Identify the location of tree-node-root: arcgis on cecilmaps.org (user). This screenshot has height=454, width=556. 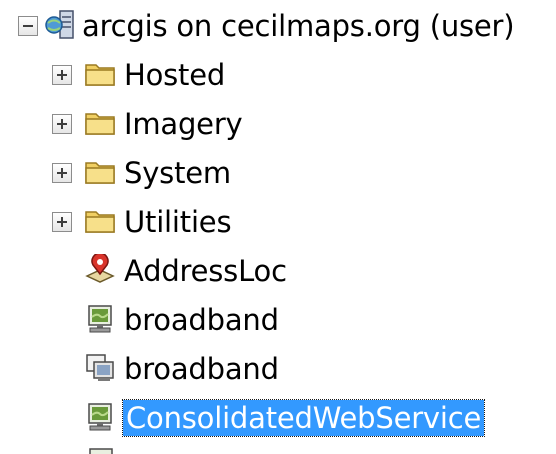
(278, 27).